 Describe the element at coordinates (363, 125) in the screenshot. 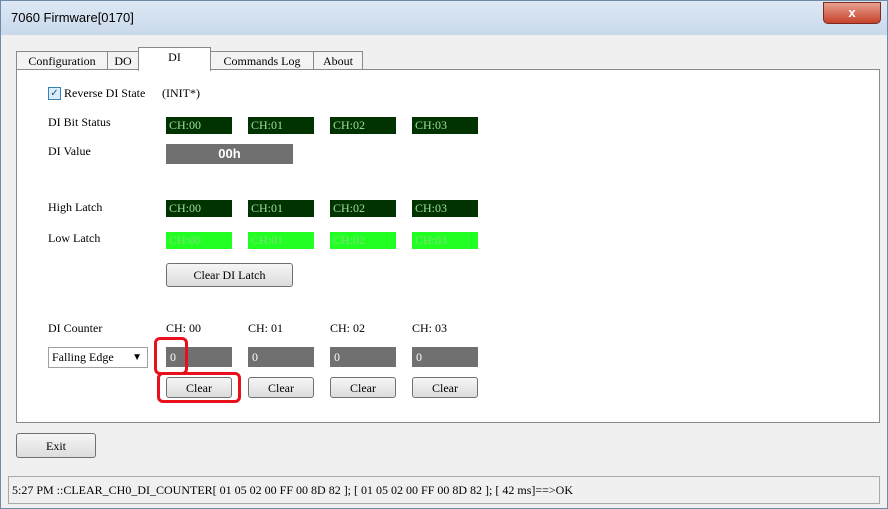

I see `di-bit-ch02: CH:02` at that location.